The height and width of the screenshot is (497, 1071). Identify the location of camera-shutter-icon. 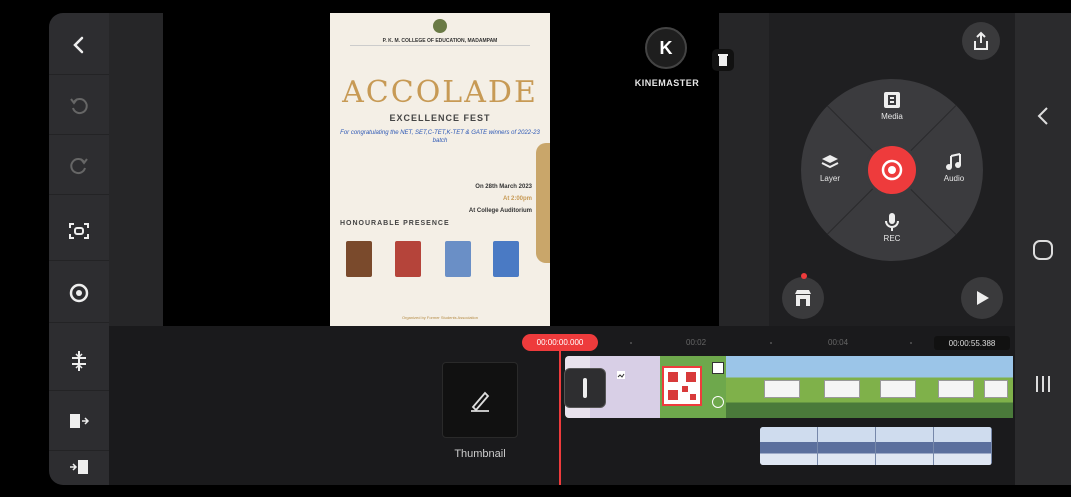
(892, 170).